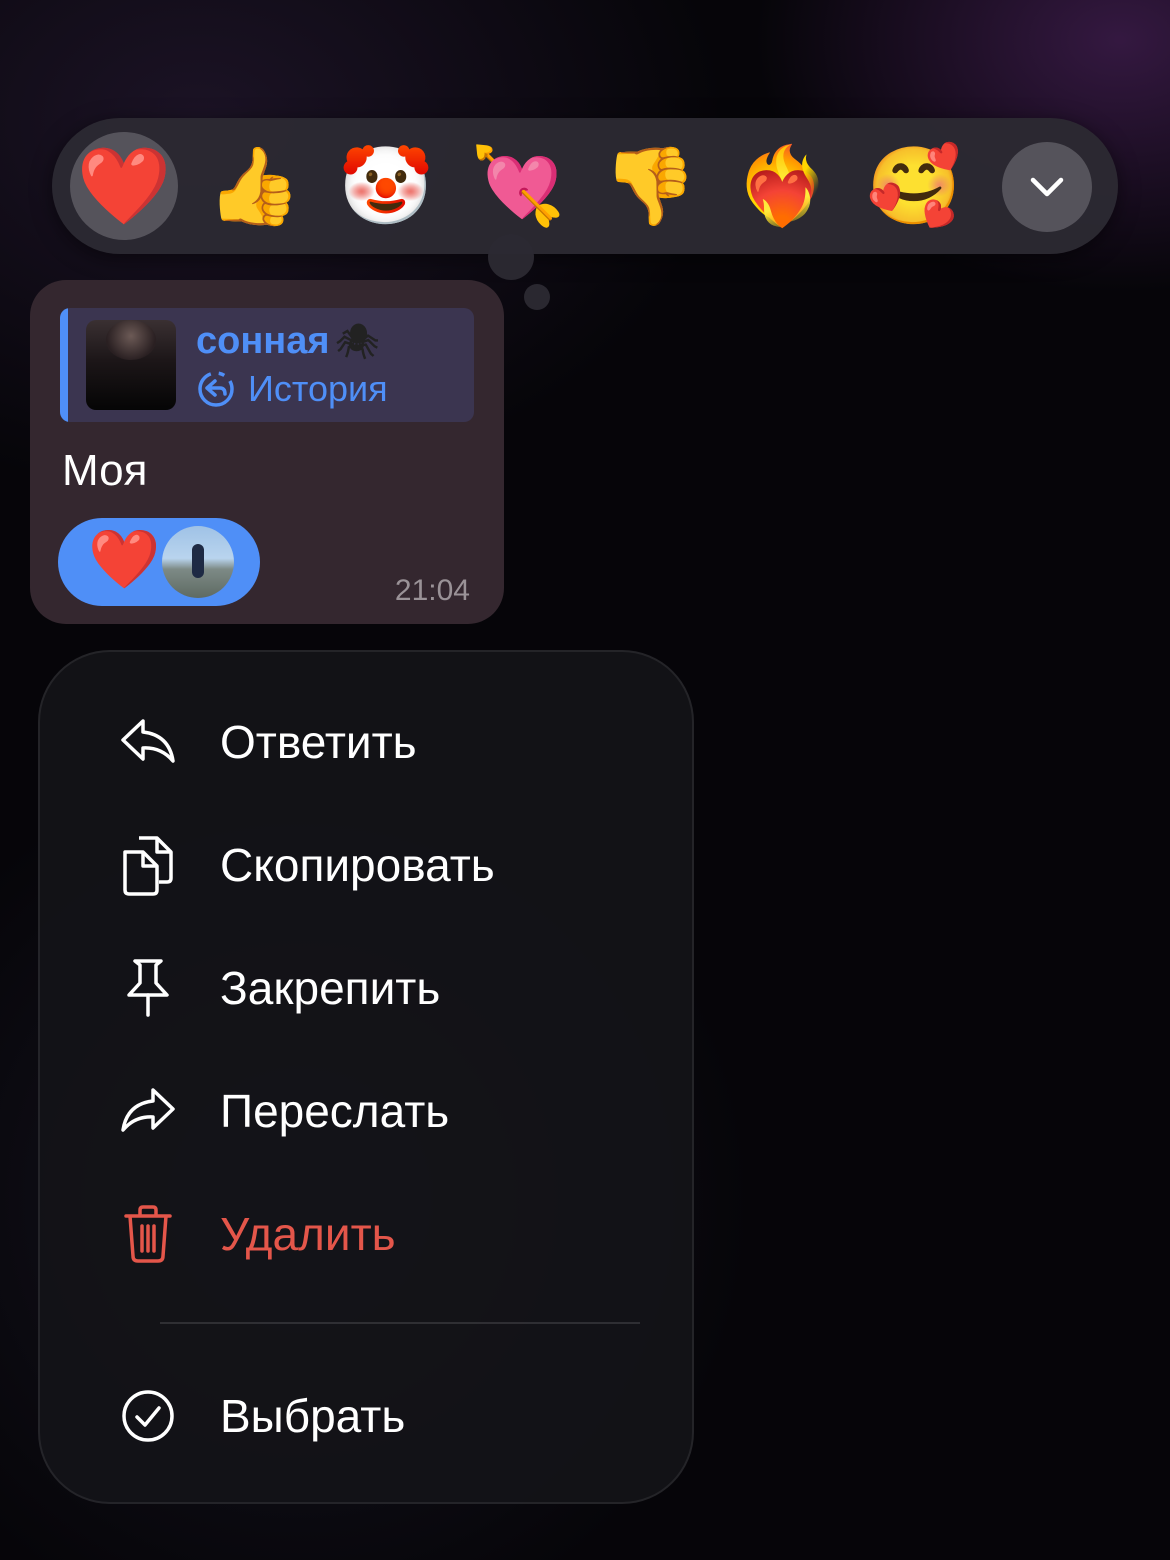 The width and height of the screenshot is (1170, 1560). What do you see at coordinates (124, 559) in the screenshot?
I see `reaction-heart: ❤️` at bounding box center [124, 559].